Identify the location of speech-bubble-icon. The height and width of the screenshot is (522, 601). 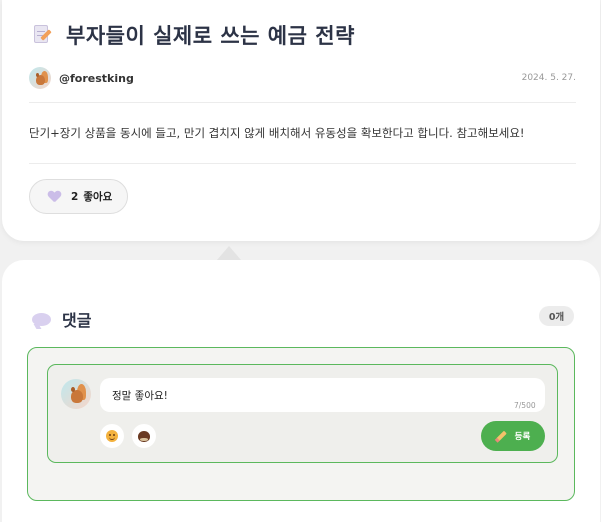
(41, 319).